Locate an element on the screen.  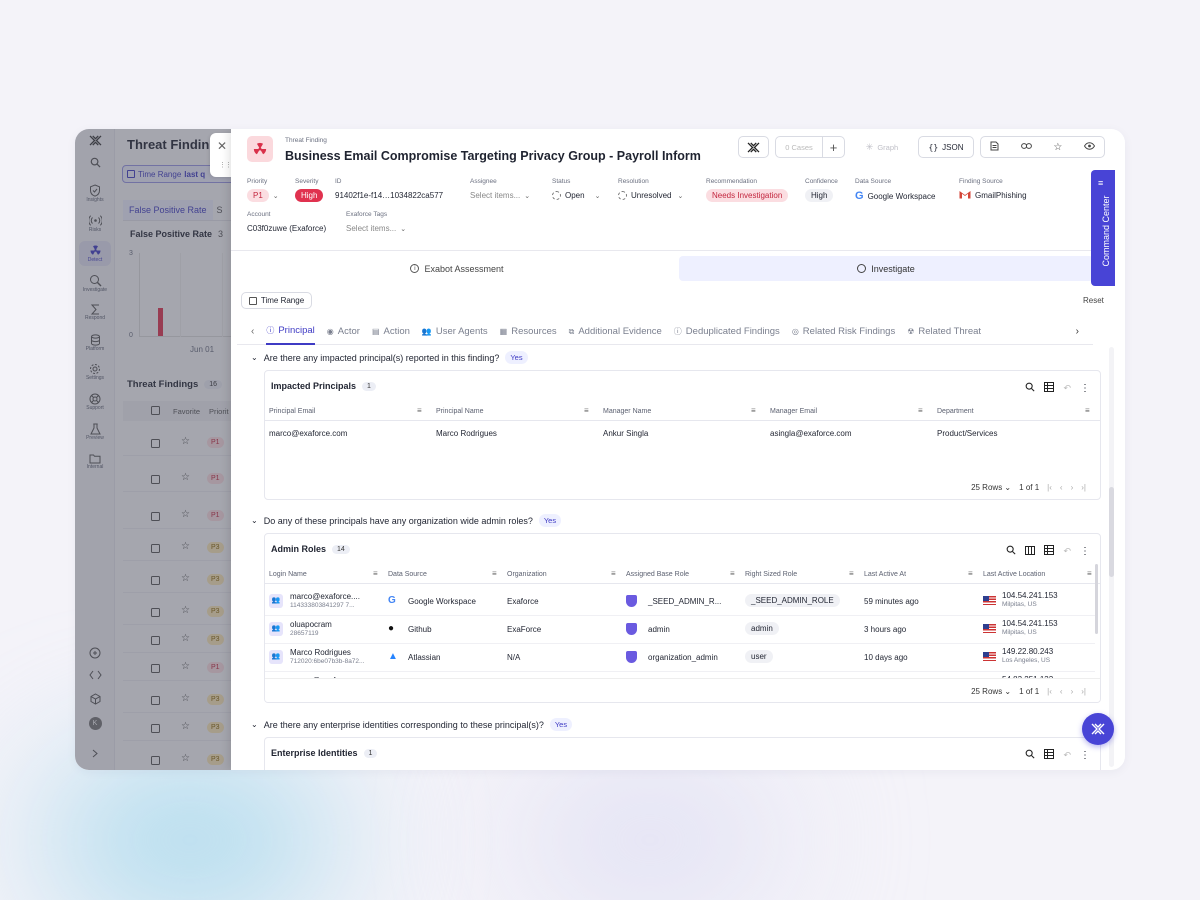
close-icon: ✕ is located at coordinates (222, 146).